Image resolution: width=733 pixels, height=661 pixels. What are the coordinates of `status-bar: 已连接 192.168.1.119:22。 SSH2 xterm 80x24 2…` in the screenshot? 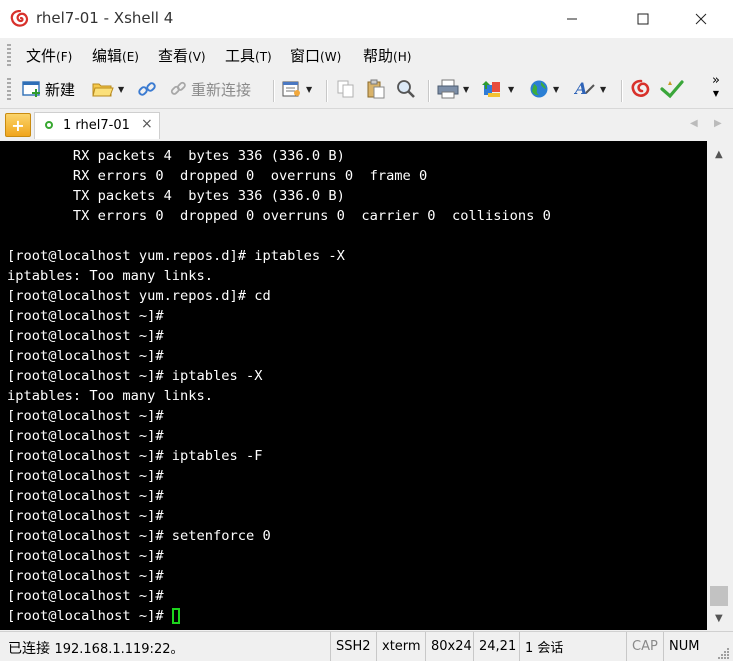 It's located at (366, 646).